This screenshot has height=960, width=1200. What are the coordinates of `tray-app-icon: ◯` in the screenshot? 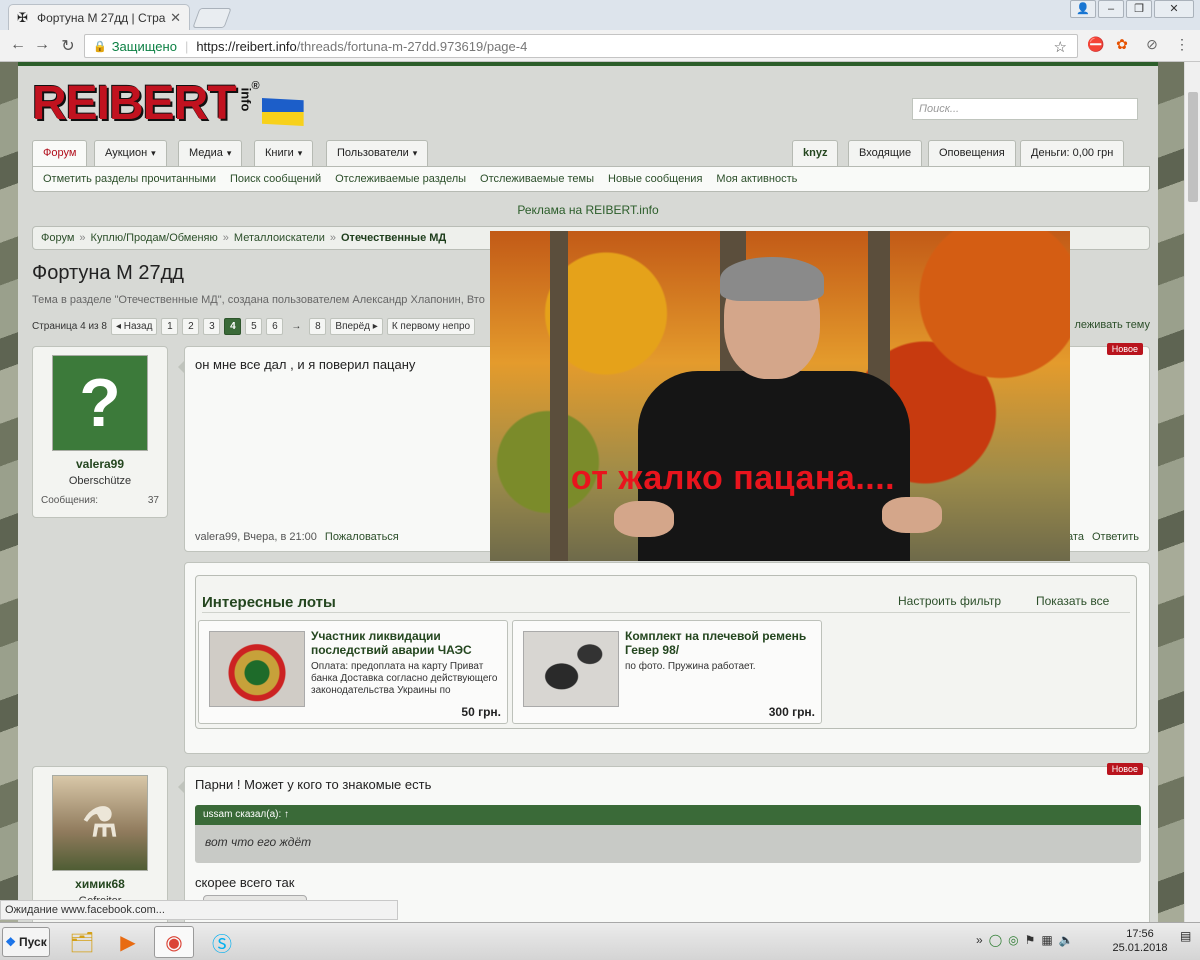 It's located at (995, 940).